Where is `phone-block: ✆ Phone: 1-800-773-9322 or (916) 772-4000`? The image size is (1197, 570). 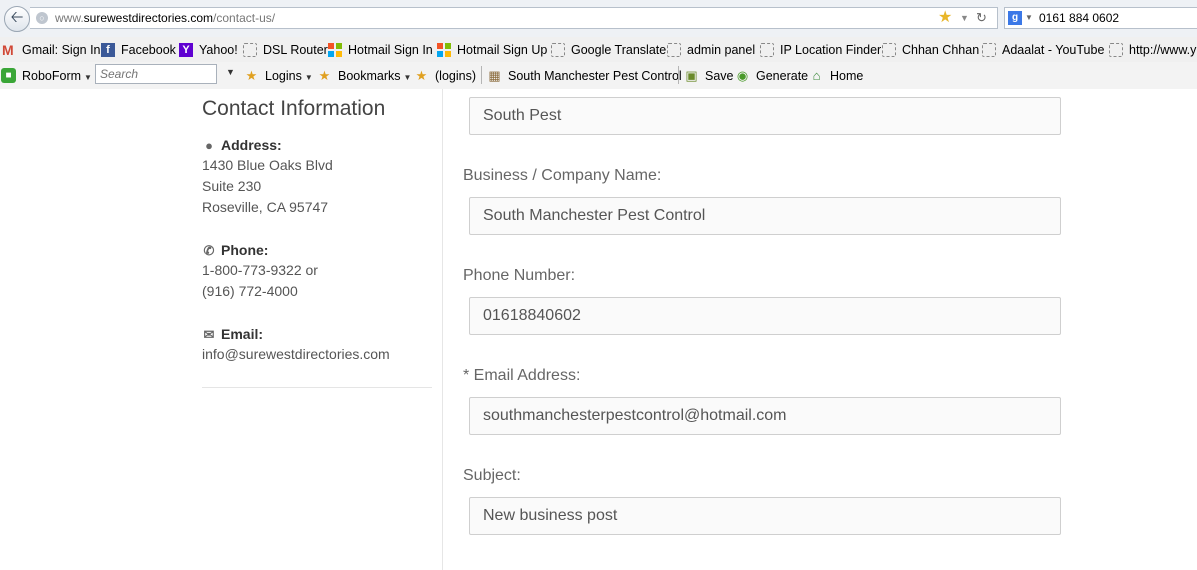 phone-block: ✆ Phone: 1-800-773-9322 or (916) 772-4000 is located at coordinates (317, 271).